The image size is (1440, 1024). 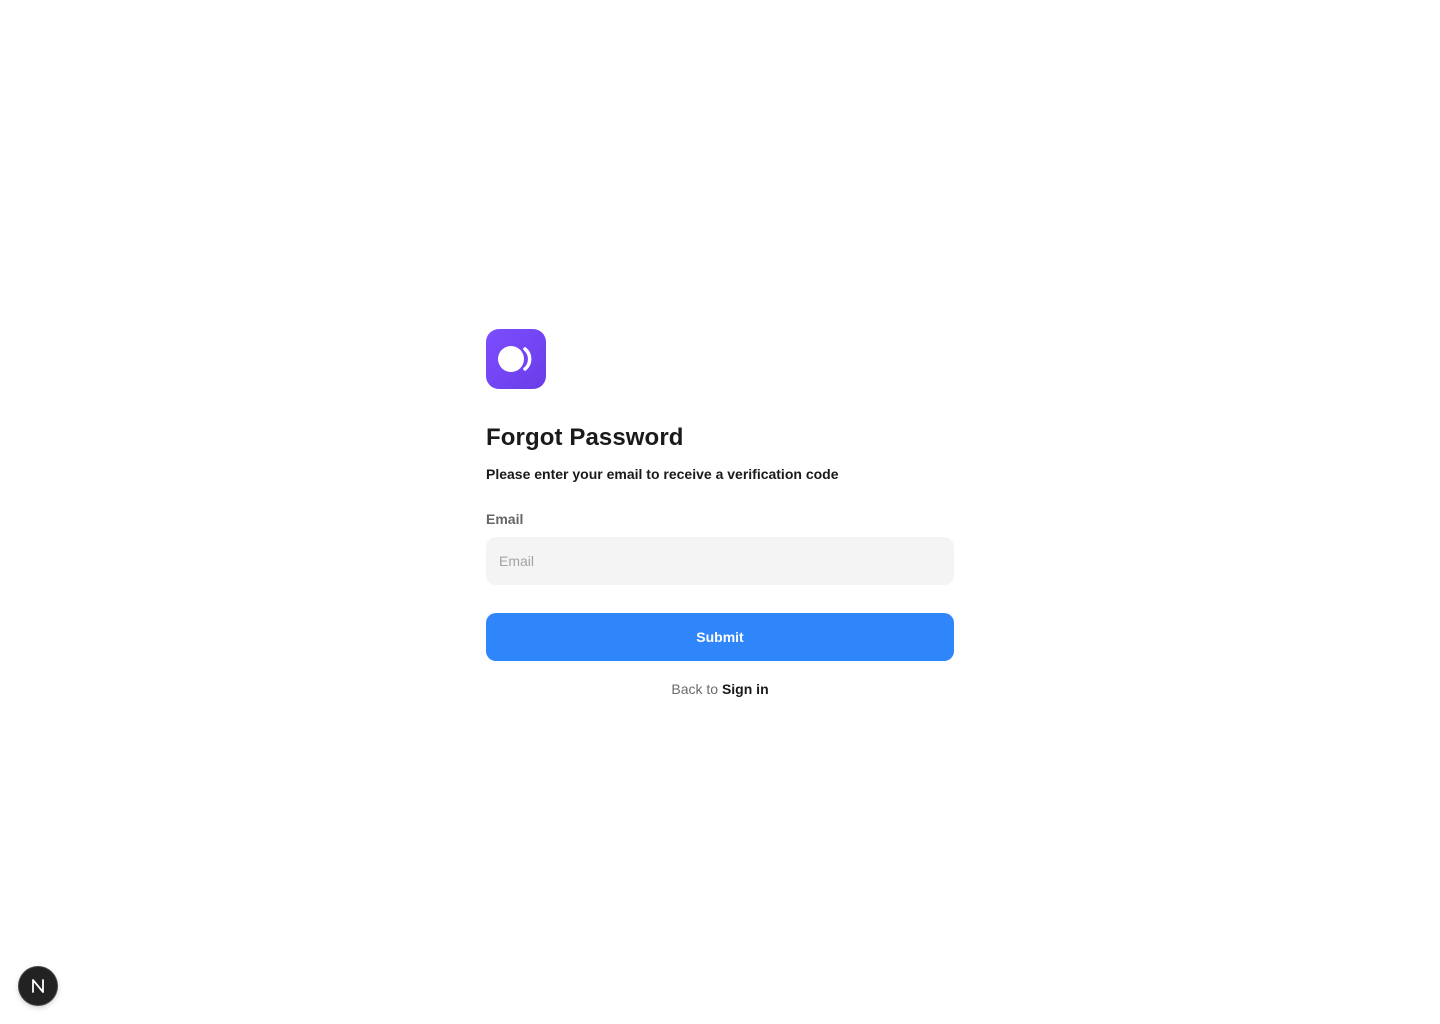 What do you see at coordinates (695, 689) in the screenshot?
I see `back-text: Back to` at bounding box center [695, 689].